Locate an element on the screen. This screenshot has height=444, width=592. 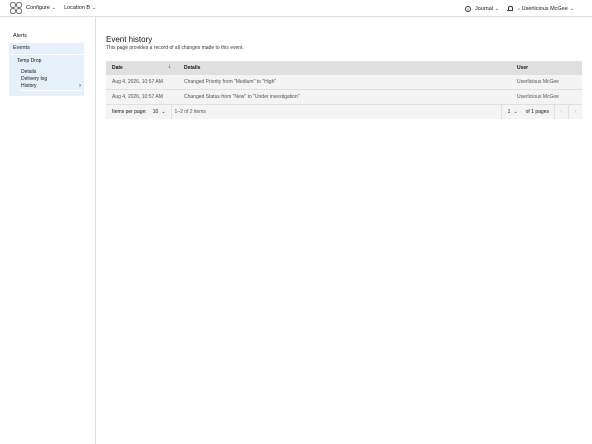
divider is located at coordinates (171, 112).